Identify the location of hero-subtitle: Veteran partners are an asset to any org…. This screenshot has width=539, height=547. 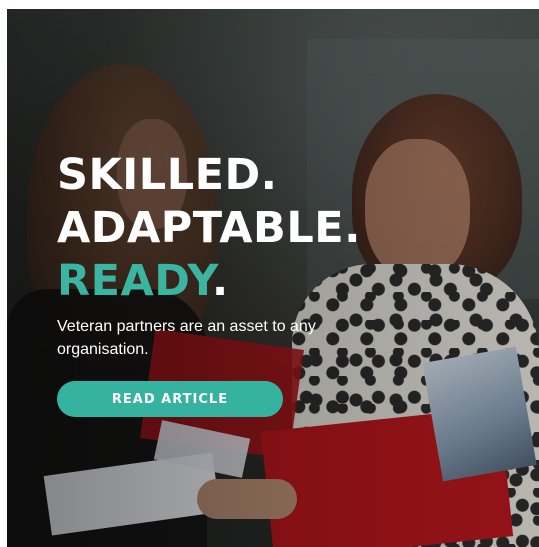
(186, 338).